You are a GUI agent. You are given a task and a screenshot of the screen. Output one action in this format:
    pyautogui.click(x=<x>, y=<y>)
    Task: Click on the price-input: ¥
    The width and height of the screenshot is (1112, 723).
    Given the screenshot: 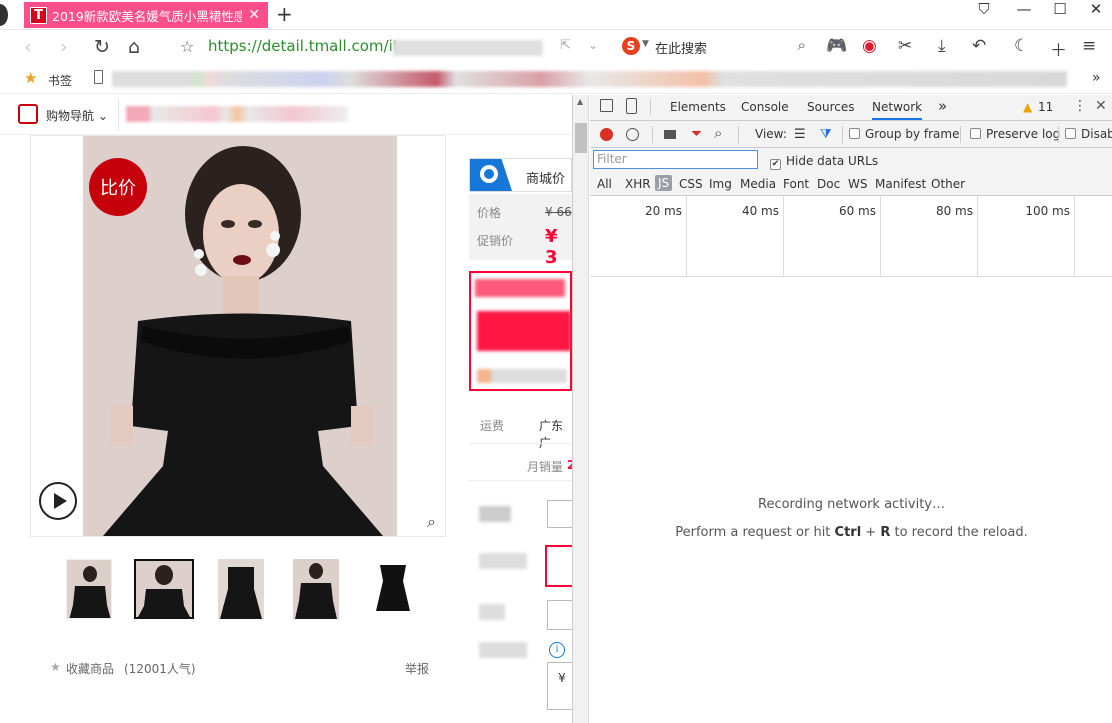 What is the action you would take?
    pyautogui.click(x=559, y=686)
    